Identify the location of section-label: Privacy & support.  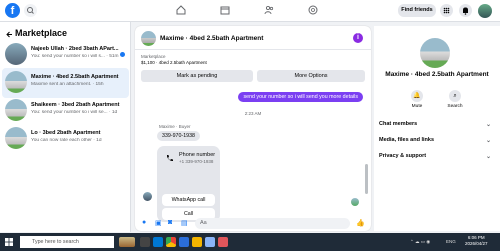
(403, 156).